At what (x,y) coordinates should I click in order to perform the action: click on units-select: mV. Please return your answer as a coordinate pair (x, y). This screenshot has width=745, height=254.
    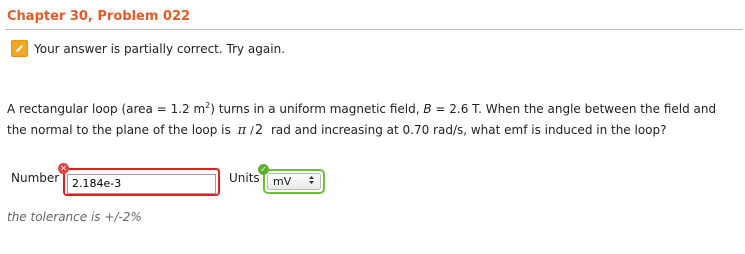
    Looking at the image, I should click on (294, 181).